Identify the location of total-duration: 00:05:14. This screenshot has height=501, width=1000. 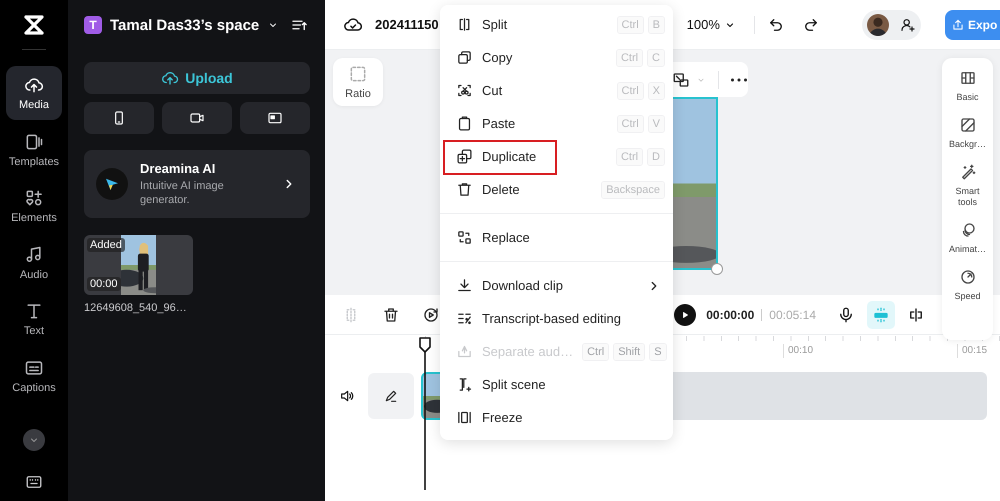
(792, 315).